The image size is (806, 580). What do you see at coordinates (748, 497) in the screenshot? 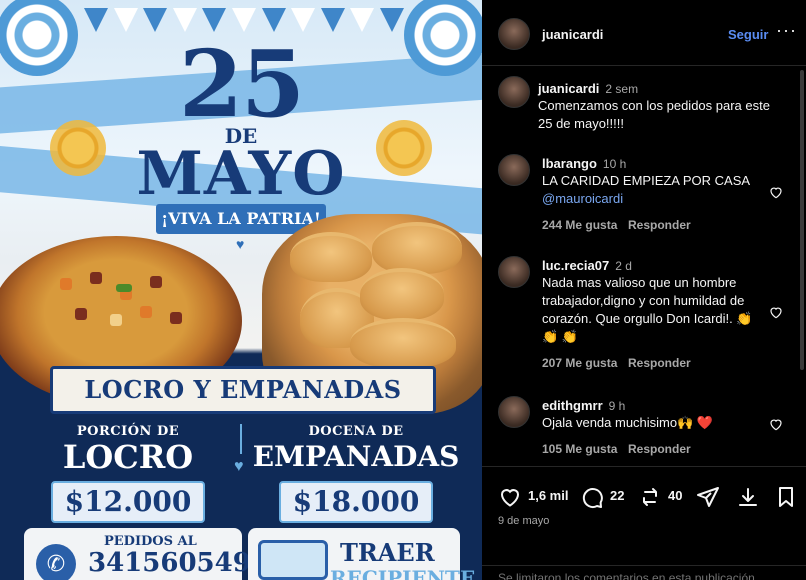
I see `download-icon` at bounding box center [748, 497].